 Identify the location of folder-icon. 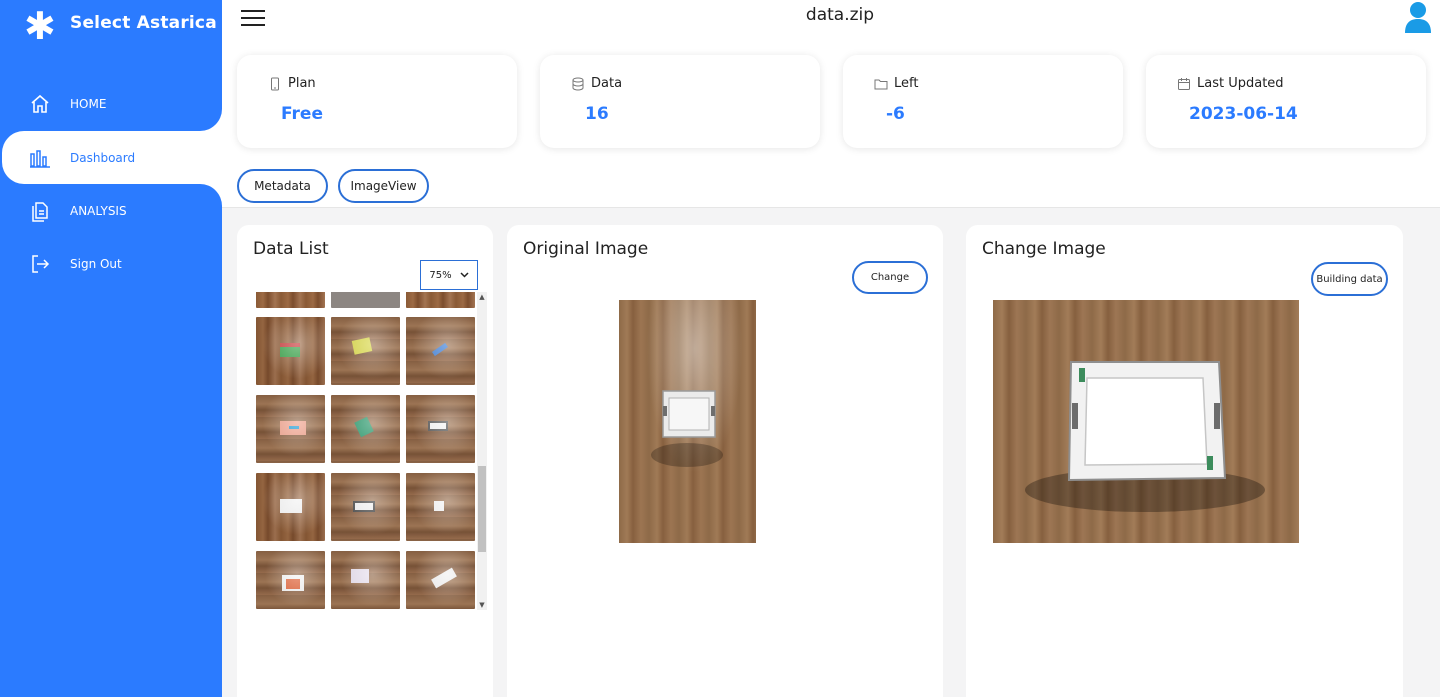
(881, 84).